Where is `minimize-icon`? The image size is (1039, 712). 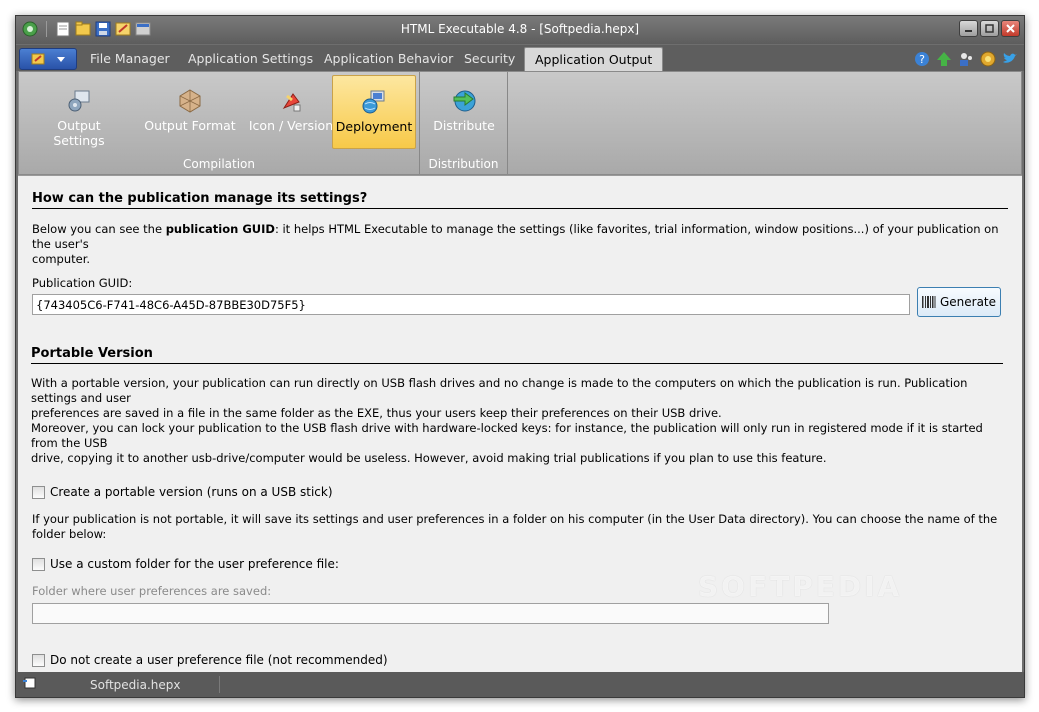 minimize-icon is located at coordinates (968, 31).